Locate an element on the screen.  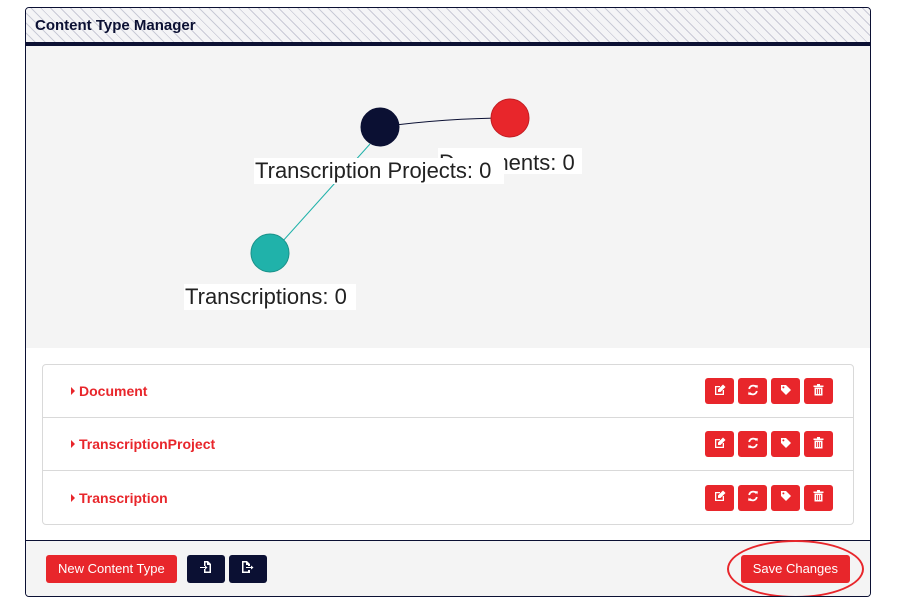
file-export-icon is located at coordinates (248, 568).